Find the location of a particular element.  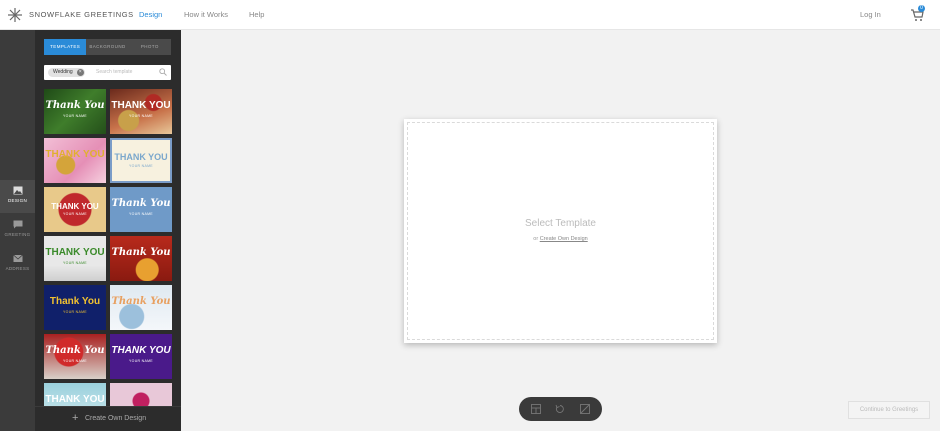

continue-to-greetings-button: Continue to Greetings is located at coordinates (889, 410).